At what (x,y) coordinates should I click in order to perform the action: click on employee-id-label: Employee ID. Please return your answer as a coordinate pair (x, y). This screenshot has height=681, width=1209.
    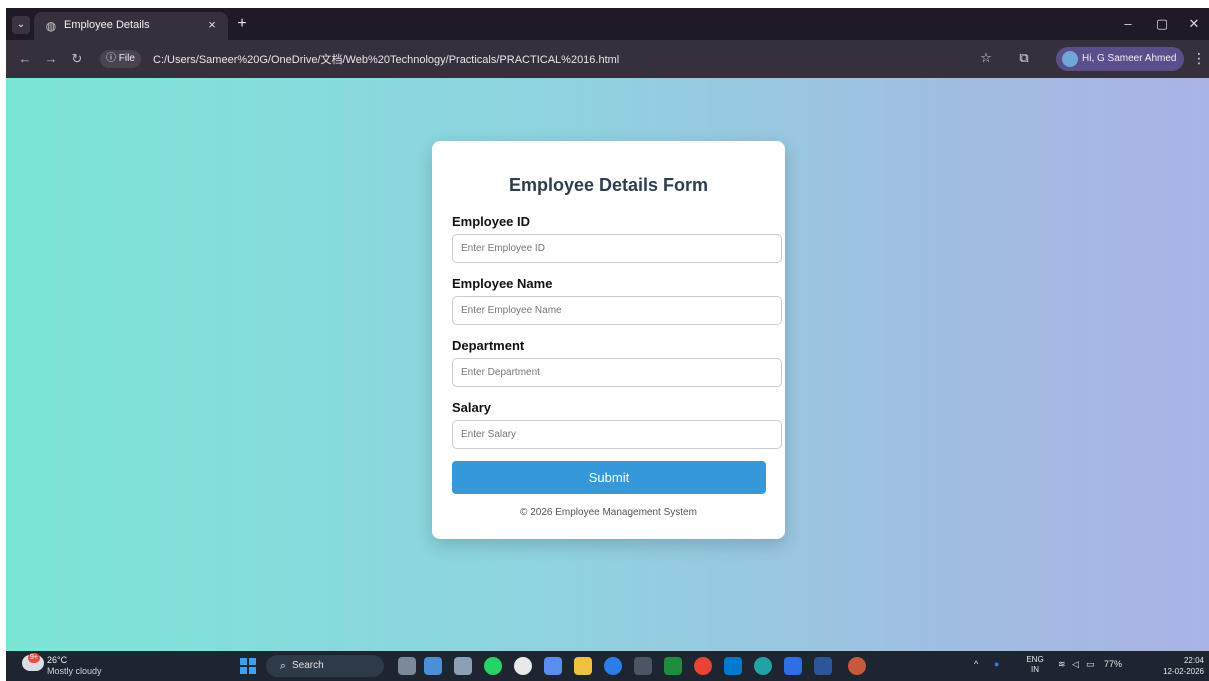
    Looking at the image, I should click on (491, 221).